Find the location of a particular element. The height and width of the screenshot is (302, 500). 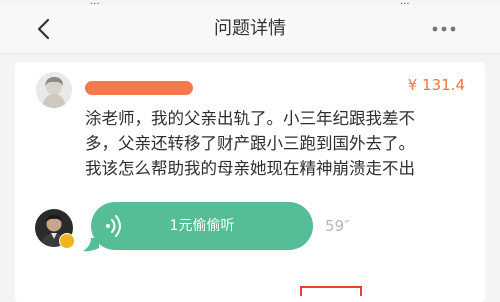

question-line: 多，父亲还转移了财产跟小三跑到国外去了。 is located at coordinates (250, 143).